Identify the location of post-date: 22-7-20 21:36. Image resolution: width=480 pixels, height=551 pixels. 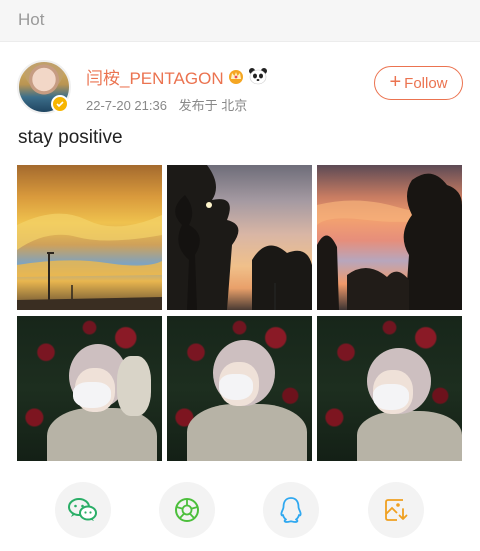
(126, 105).